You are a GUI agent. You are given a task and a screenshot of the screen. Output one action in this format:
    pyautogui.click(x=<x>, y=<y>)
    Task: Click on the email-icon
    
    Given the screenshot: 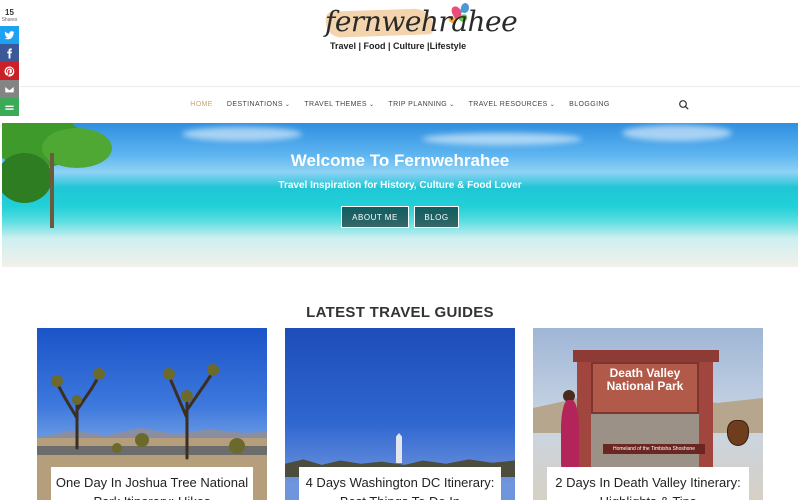 What is the action you would take?
    pyautogui.click(x=9, y=89)
    